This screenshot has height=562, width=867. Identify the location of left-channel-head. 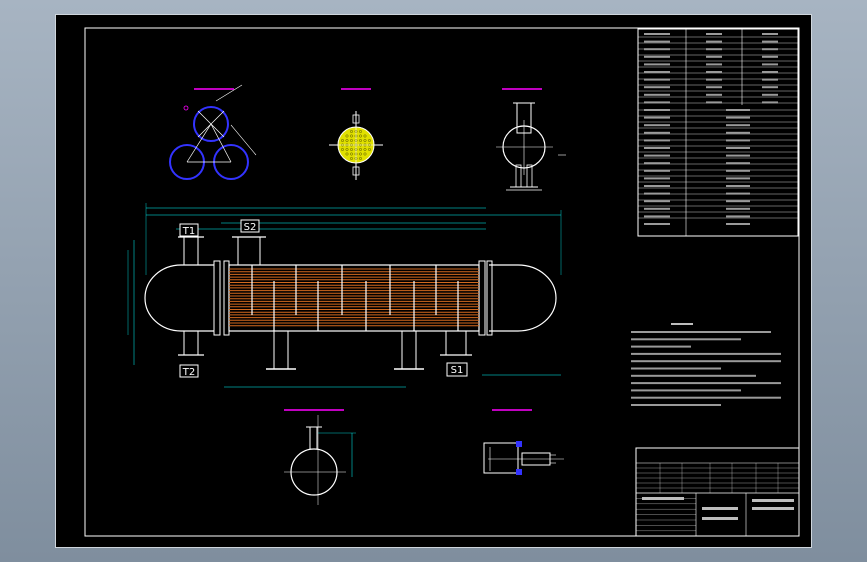
(179, 298).